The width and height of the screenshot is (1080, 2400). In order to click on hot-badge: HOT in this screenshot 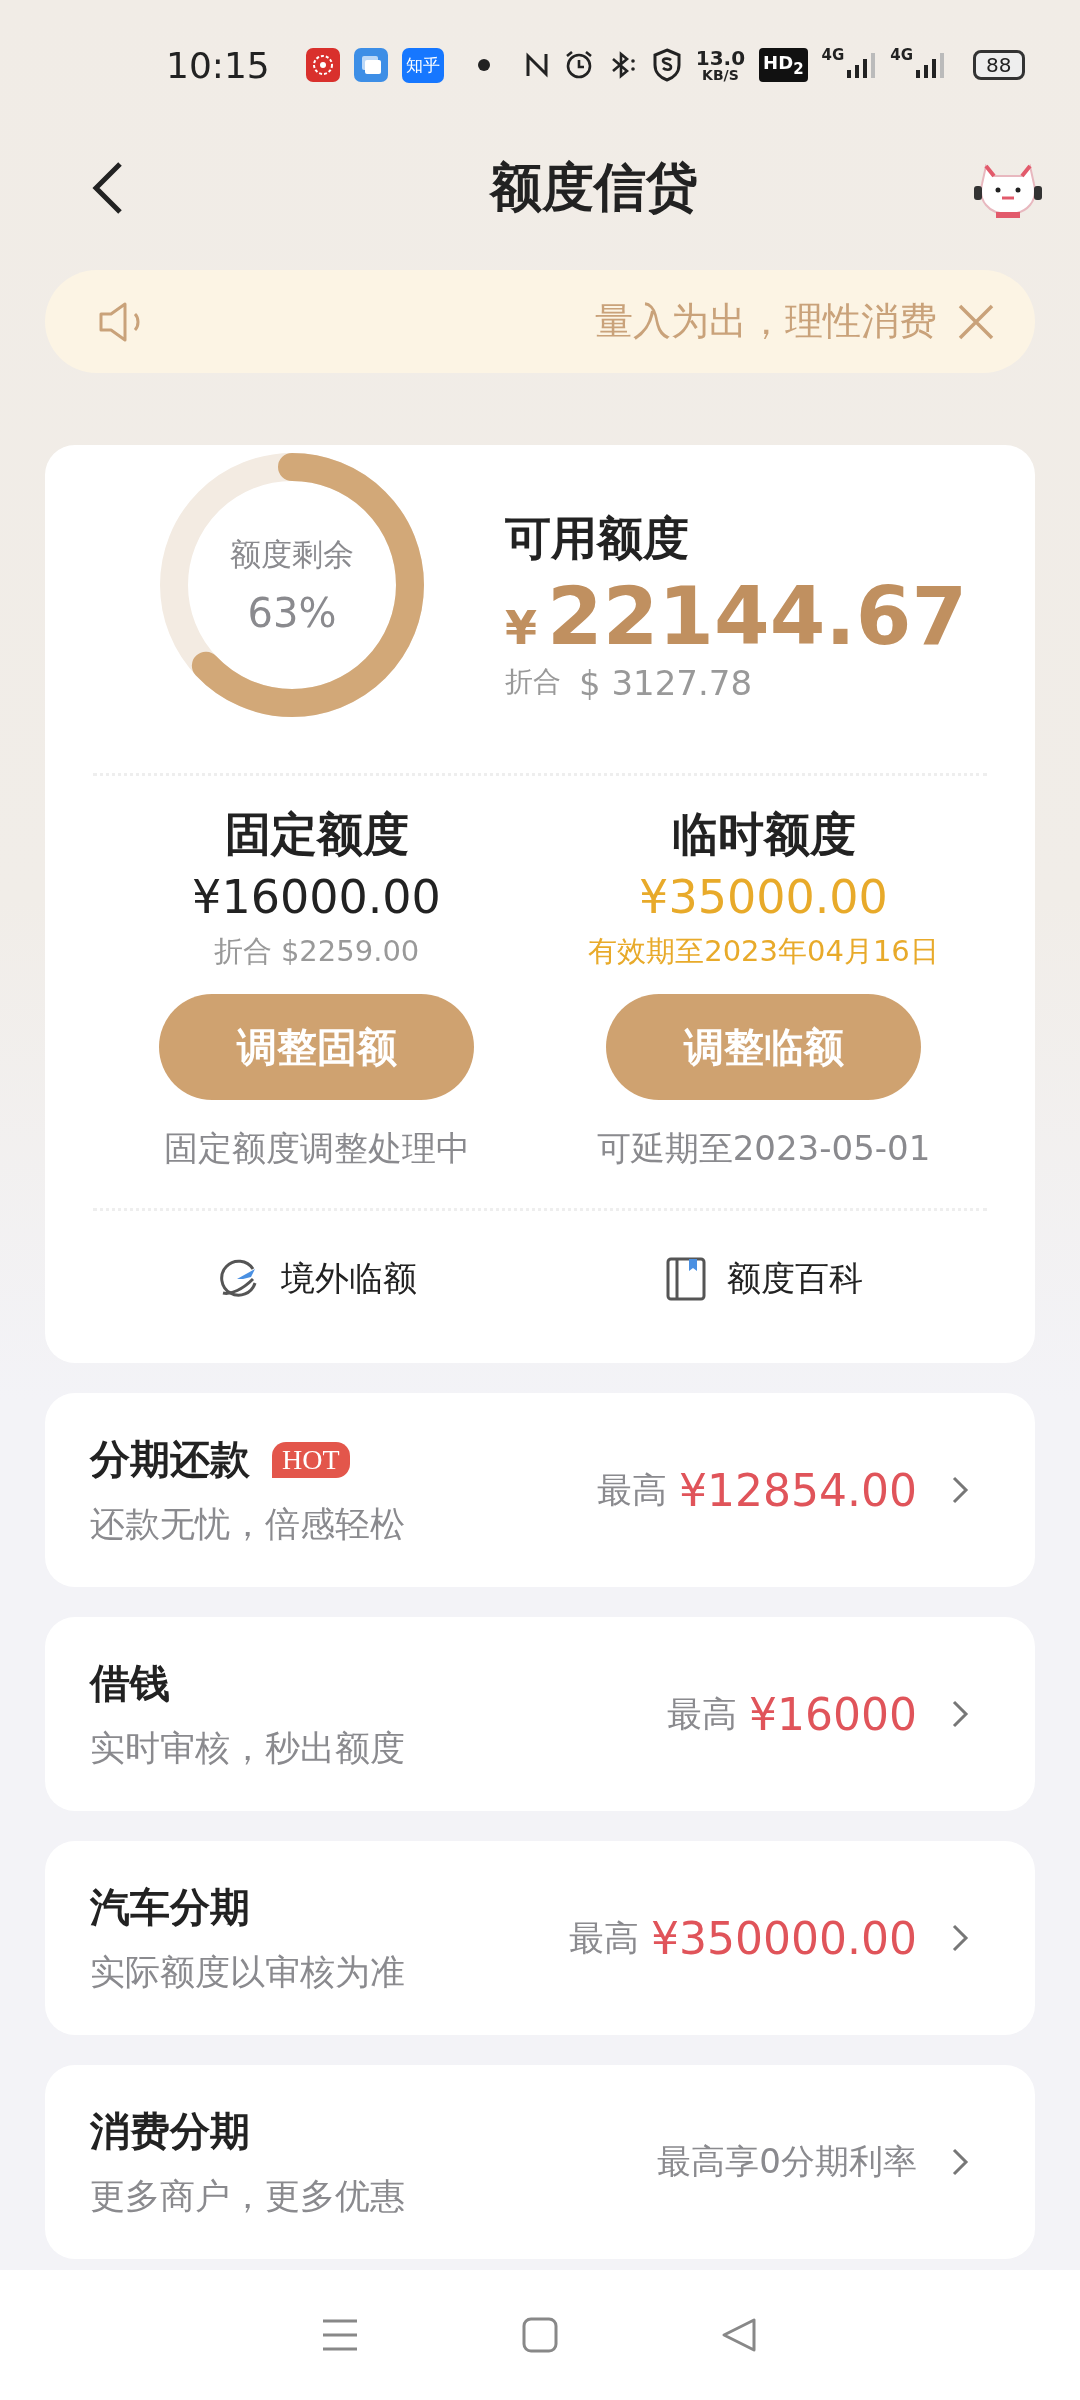, I will do `click(311, 1459)`.